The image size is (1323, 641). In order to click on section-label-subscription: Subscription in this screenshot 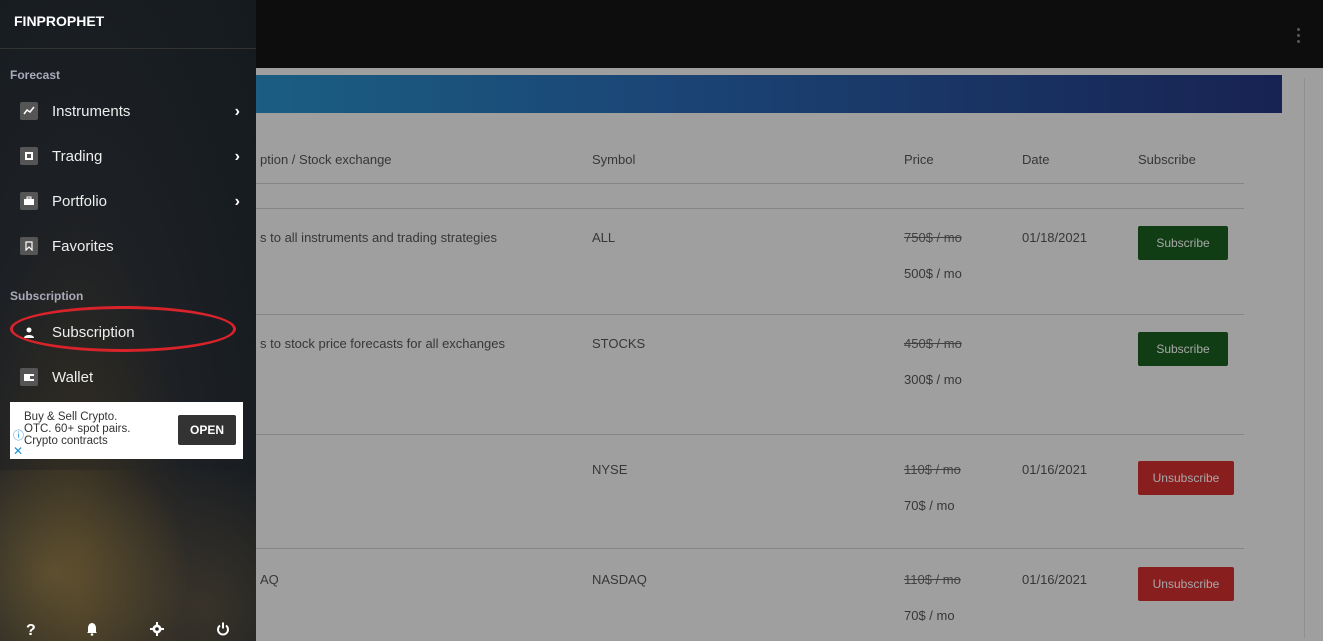, I will do `click(47, 296)`.